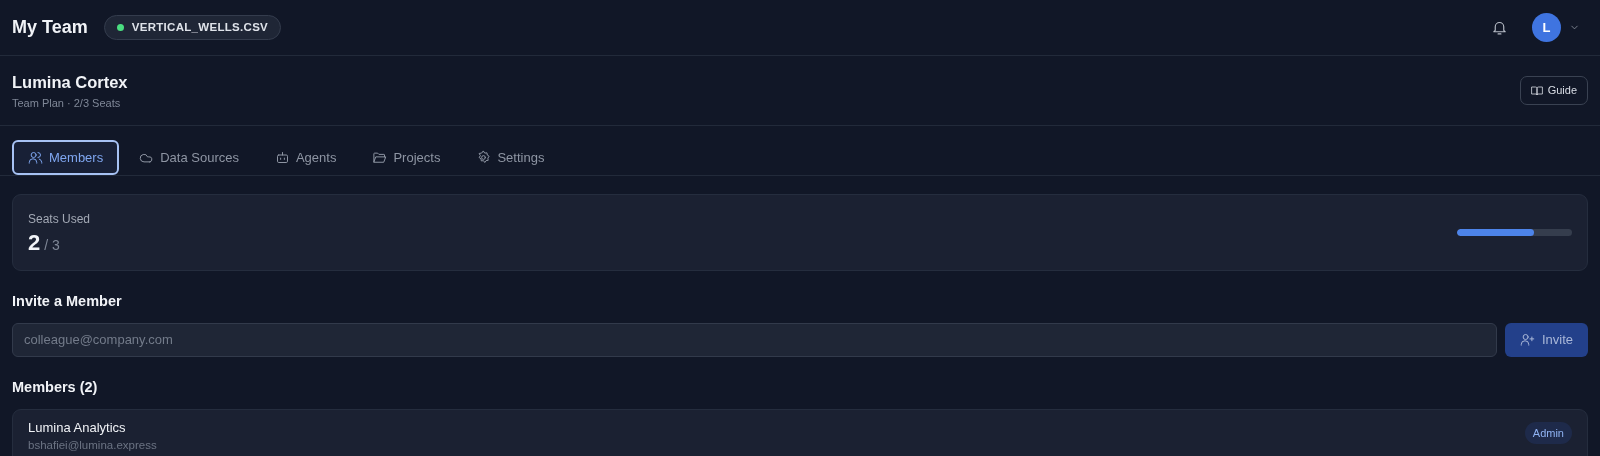 This screenshot has width=1600, height=456. Describe the element at coordinates (1499, 27) in the screenshot. I see `bell-icon` at that location.